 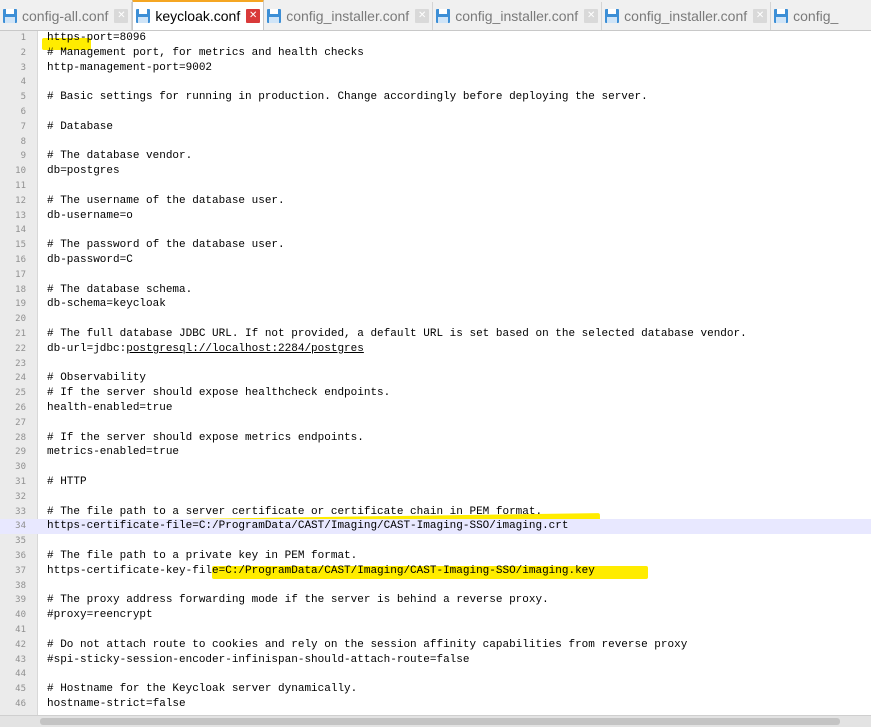 What do you see at coordinates (23, 82) in the screenshot?
I see `line-number: 4` at bounding box center [23, 82].